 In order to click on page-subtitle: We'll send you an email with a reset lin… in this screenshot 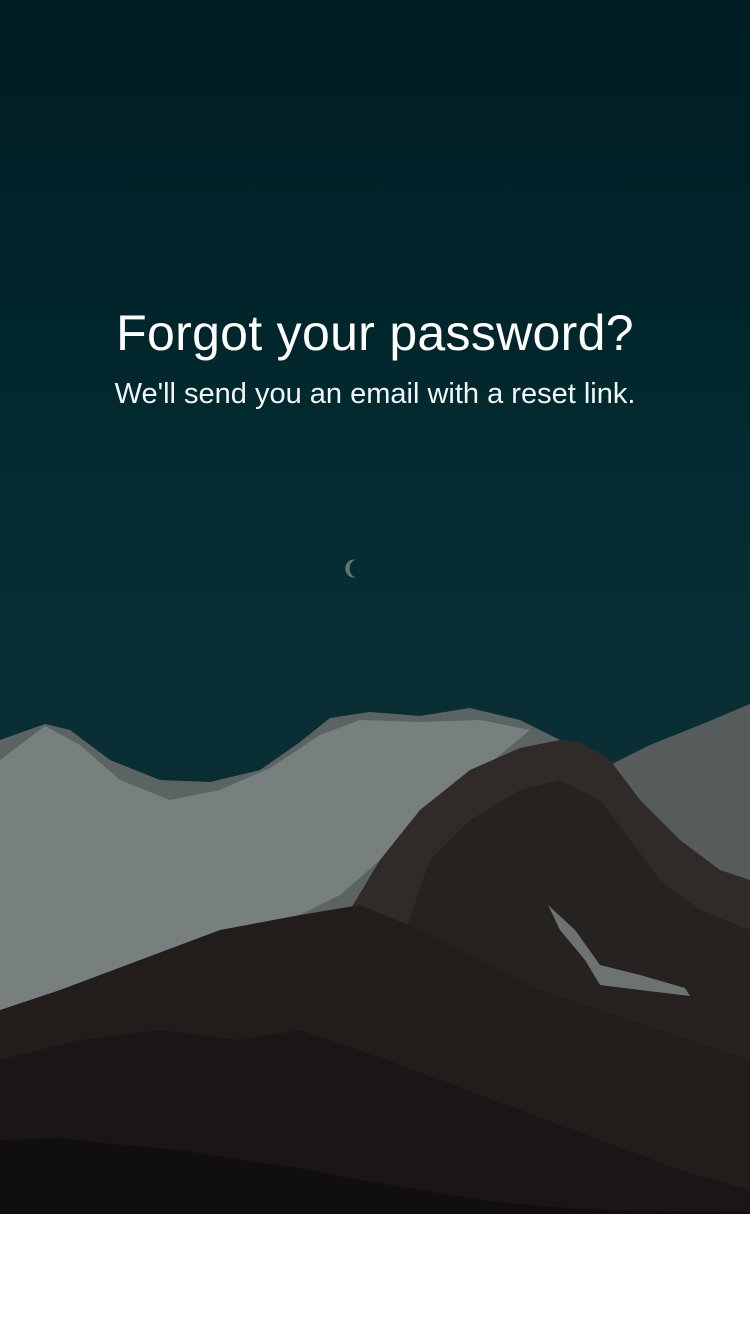, I will do `click(375, 394)`.